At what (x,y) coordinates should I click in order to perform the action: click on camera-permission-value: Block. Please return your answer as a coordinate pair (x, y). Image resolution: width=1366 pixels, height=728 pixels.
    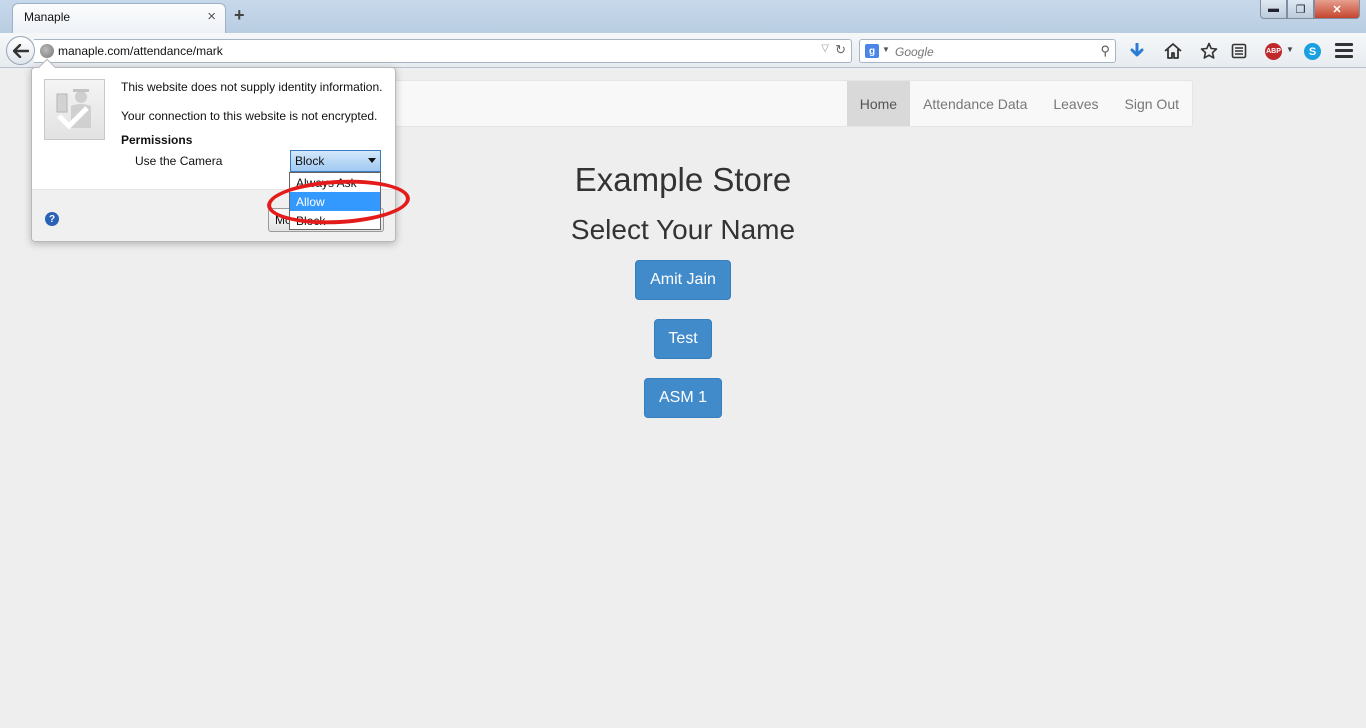
    Looking at the image, I should click on (310, 161).